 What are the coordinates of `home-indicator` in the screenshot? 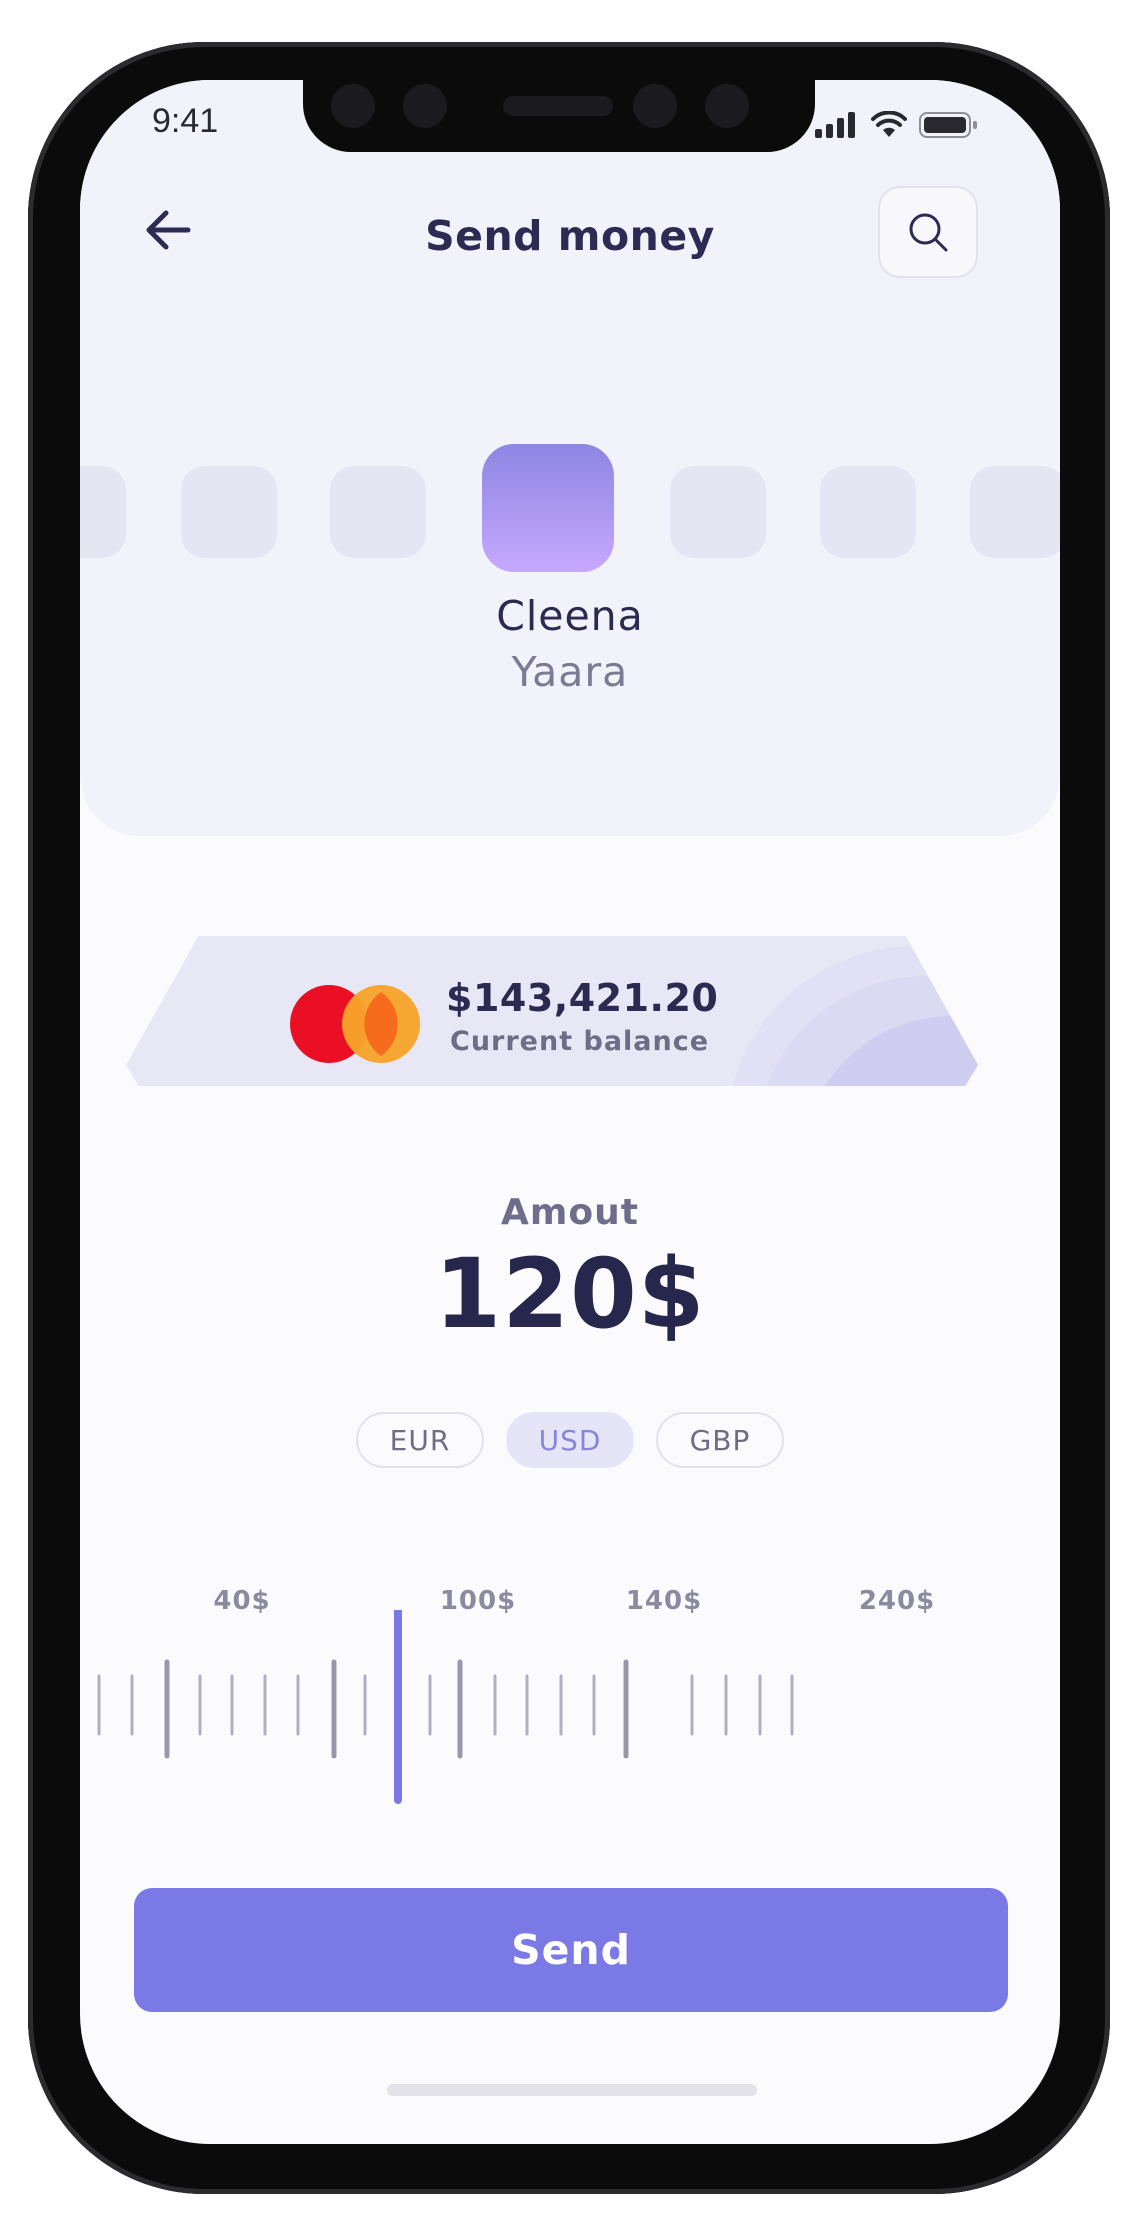 It's located at (572, 2090).